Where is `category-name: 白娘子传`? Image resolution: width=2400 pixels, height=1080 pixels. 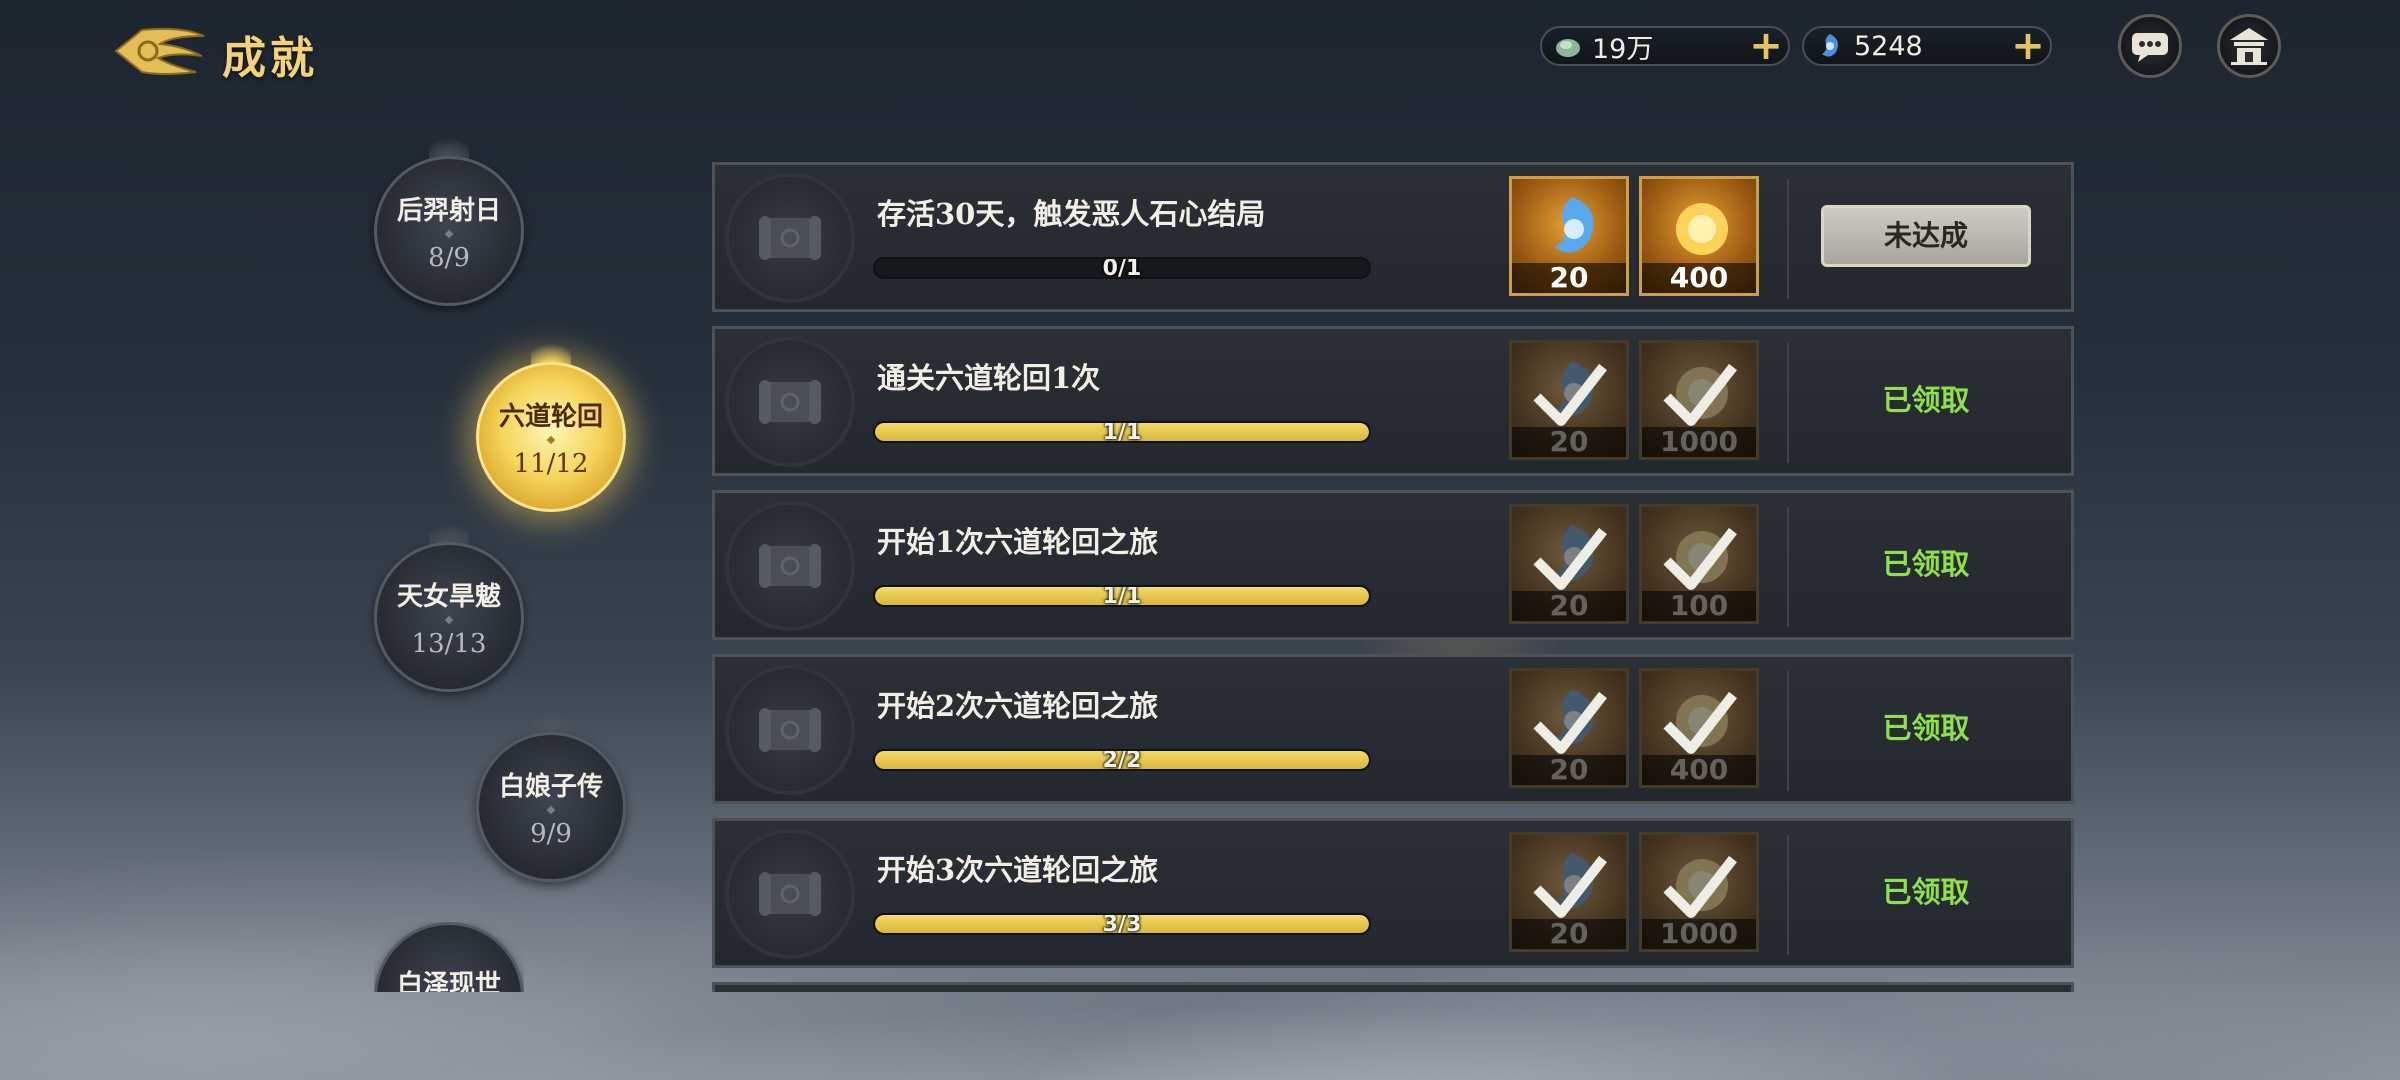
category-name: 白娘子传 is located at coordinates (550, 786).